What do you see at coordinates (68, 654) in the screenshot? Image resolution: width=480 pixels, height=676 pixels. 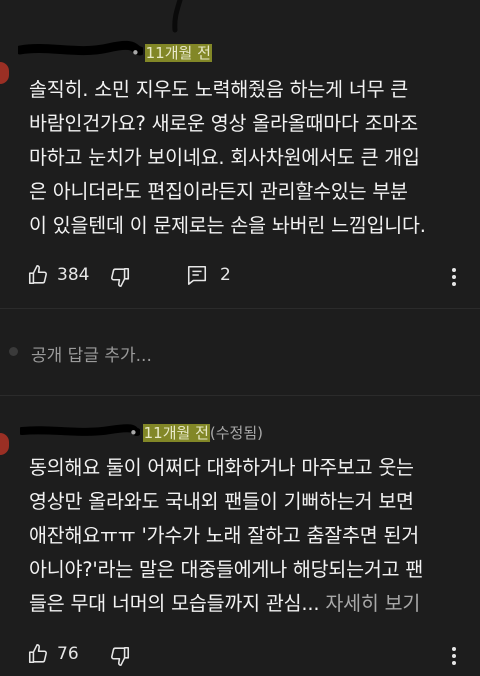 I see `like-count: 76` at bounding box center [68, 654].